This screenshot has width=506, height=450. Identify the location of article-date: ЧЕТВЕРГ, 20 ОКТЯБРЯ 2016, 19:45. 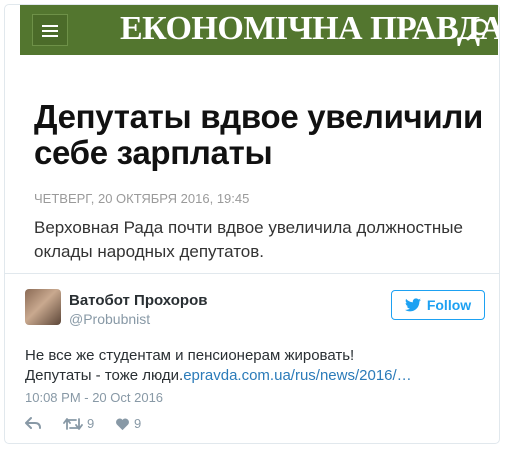
(142, 198).